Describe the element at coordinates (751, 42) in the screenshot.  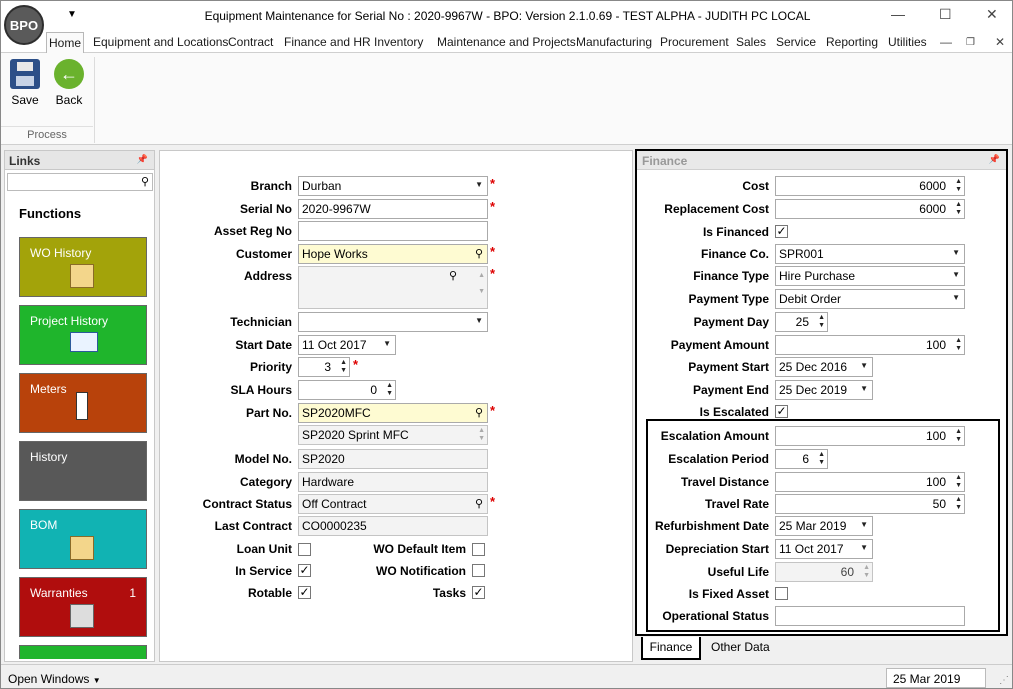
I see `tab-sales: Sales` at that location.